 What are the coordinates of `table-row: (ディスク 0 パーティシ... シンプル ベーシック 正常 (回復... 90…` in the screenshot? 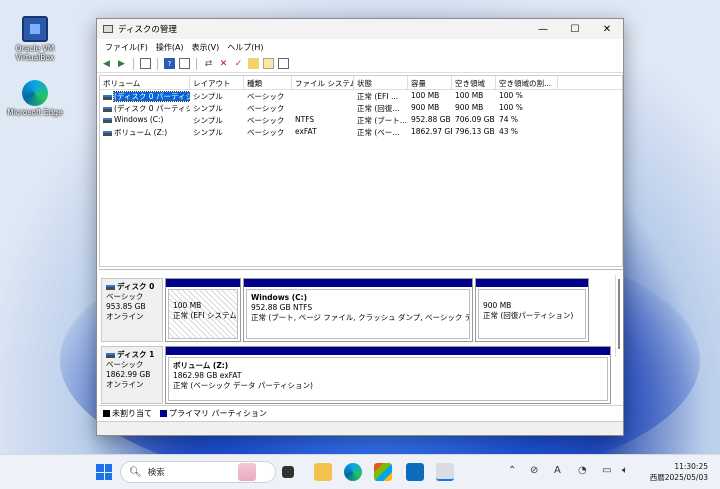 It's located at (361, 108).